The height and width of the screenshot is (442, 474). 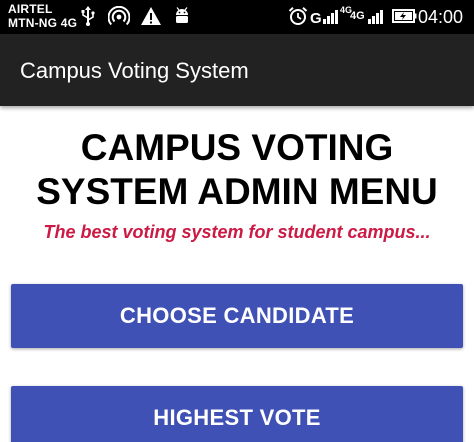 What do you see at coordinates (237, 414) in the screenshot?
I see `highest-vote-button: HIGHEST VOTE` at bounding box center [237, 414].